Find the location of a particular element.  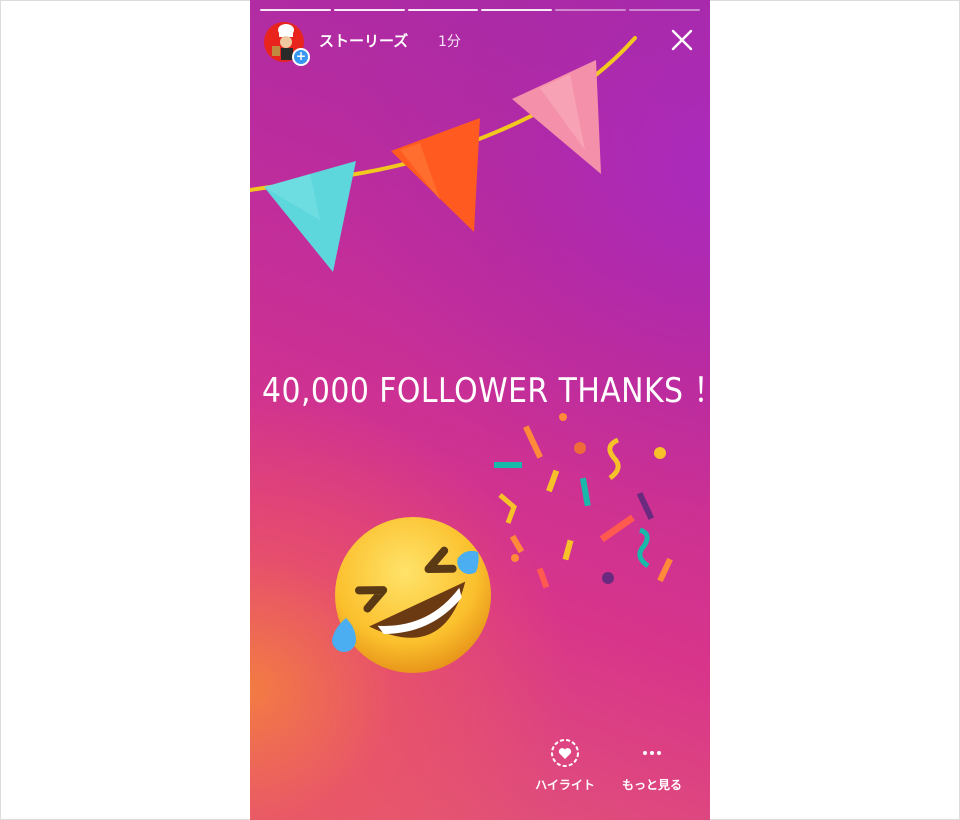

more-button: もっと見る is located at coordinates (652, 765).